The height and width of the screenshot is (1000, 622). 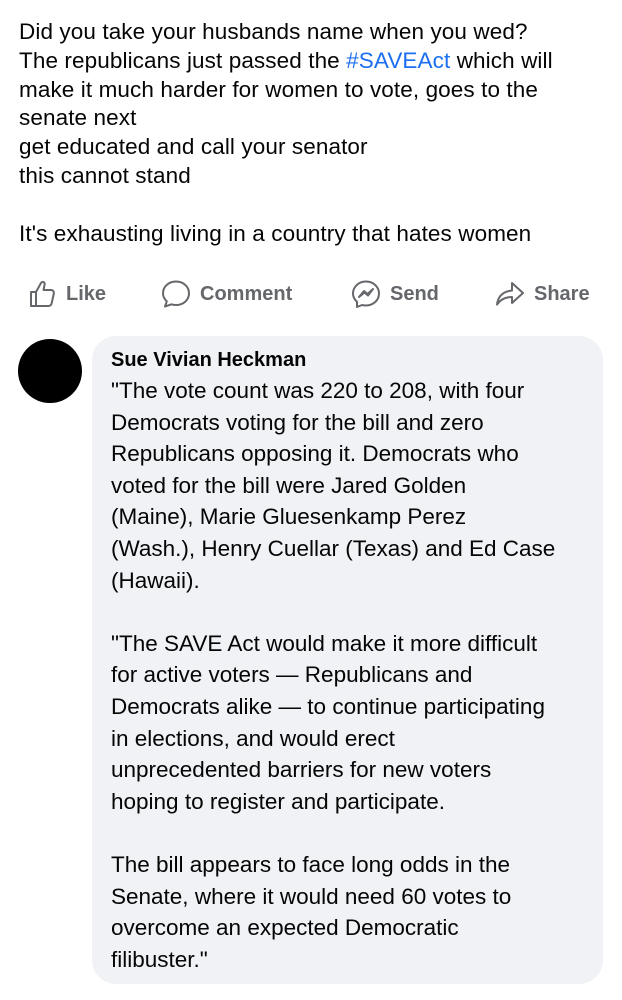 I want to click on comment-line: voted for the bill were Jared Golden, so click(x=289, y=485).